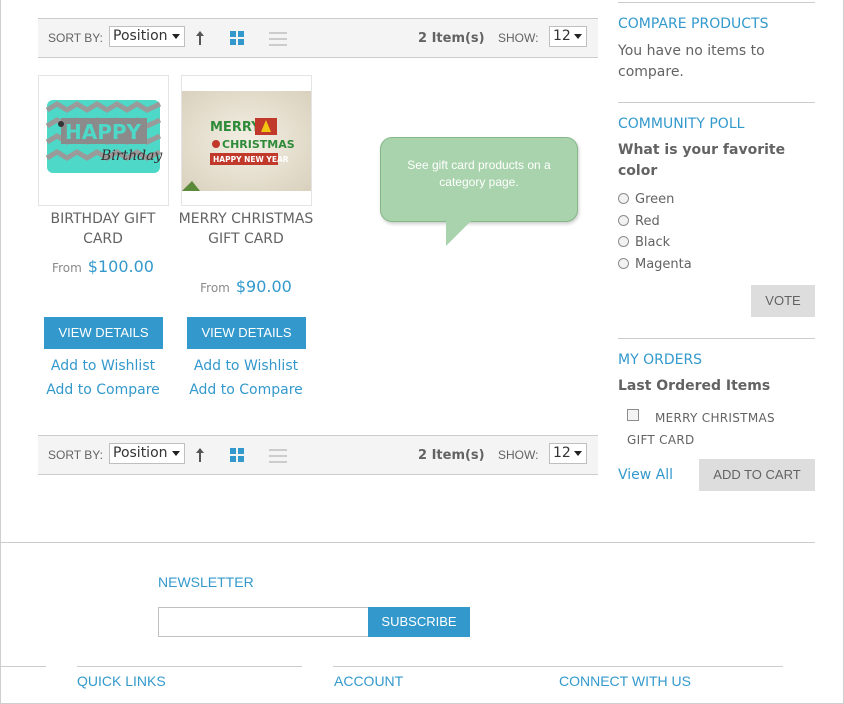 This screenshot has width=844, height=704. What do you see at coordinates (103, 366) in the screenshot?
I see `add-to-wishlist-link-birthday: Add to Wishlist` at bounding box center [103, 366].